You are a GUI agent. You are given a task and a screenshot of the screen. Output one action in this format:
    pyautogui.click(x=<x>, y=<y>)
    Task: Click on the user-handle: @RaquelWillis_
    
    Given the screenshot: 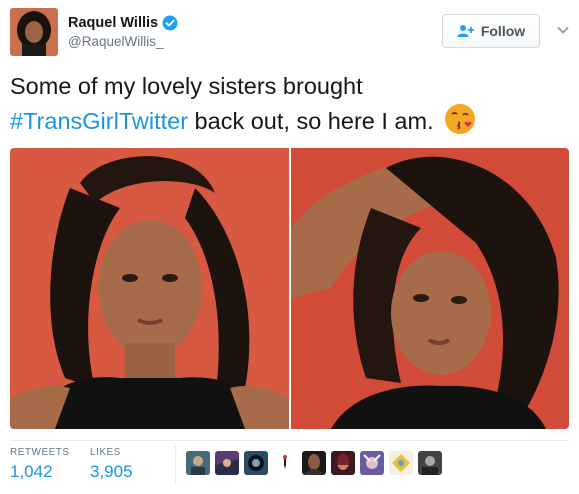 What is the action you would take?
    pyautogui.click(x=123, y=41)
    